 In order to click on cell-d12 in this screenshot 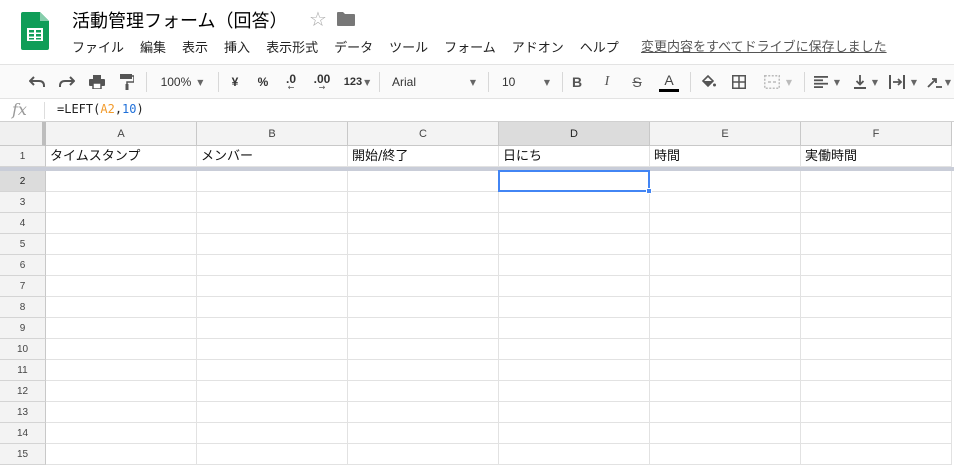, I will do `click(574, 391)`.